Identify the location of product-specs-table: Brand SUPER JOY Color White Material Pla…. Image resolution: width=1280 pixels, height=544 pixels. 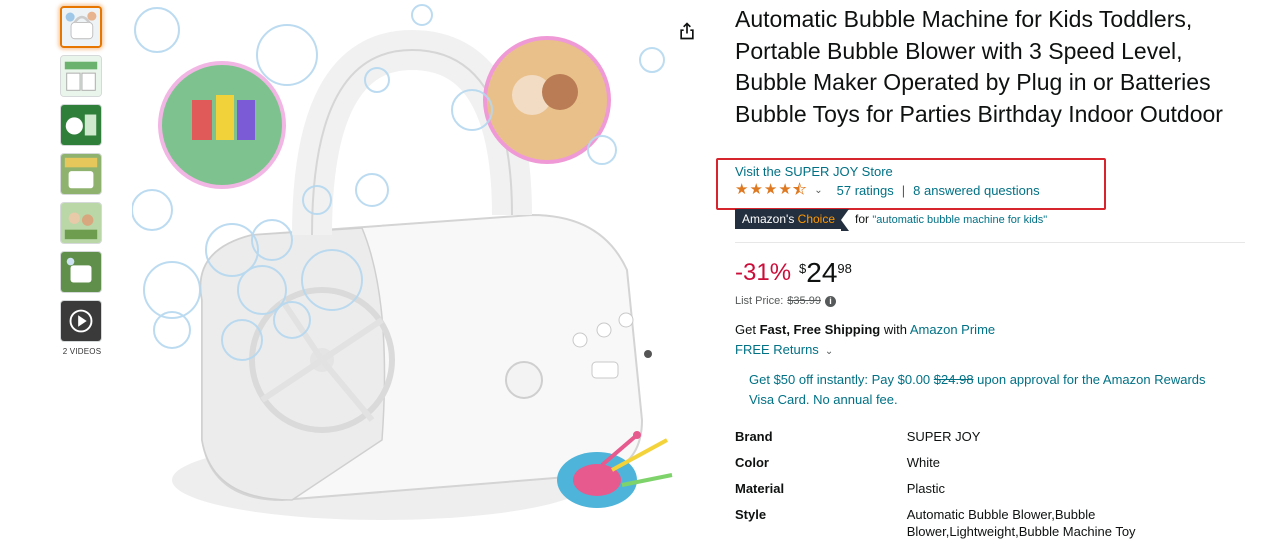
(985, 486).